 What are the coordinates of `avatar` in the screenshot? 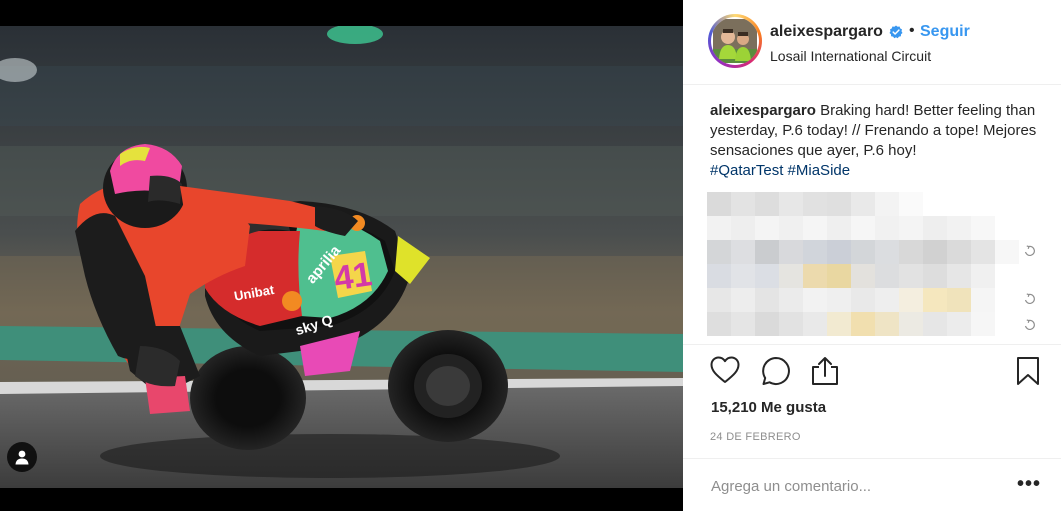 It's located at (735, 41).